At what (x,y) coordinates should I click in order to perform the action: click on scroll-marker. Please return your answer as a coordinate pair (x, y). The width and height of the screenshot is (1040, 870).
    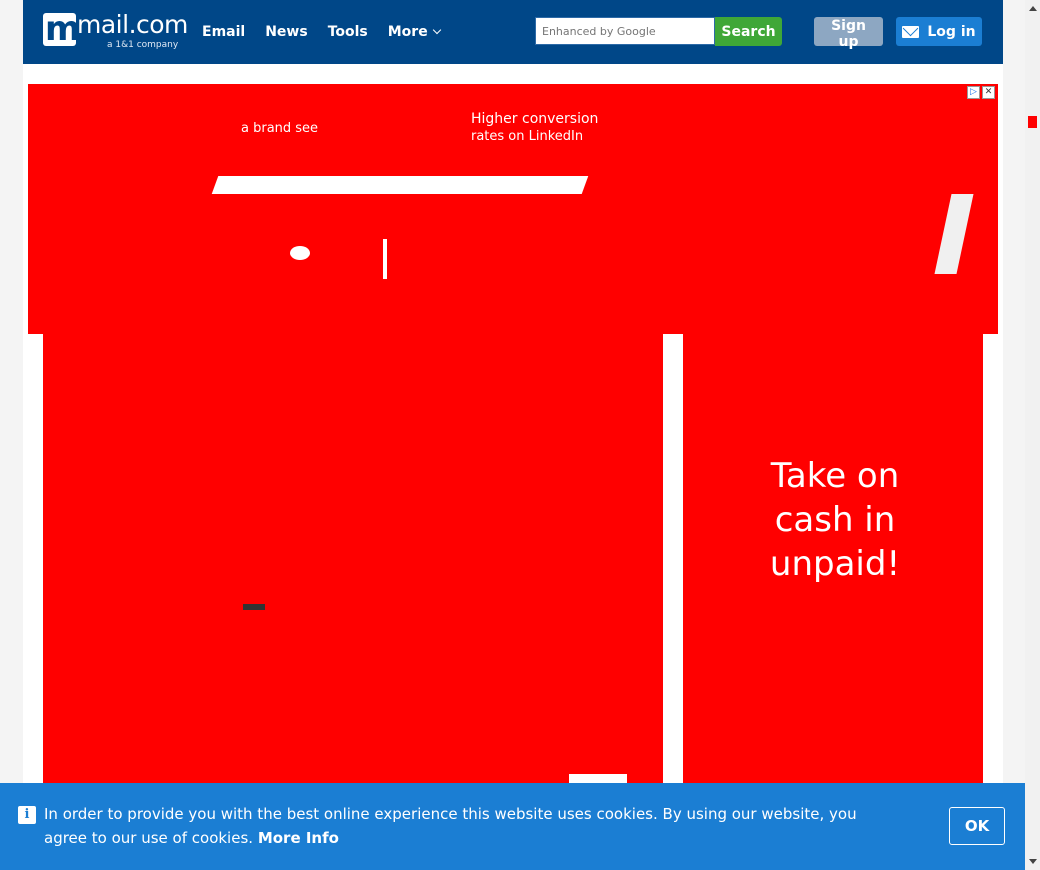
    Looking at the image, I should click on (1032, 122).